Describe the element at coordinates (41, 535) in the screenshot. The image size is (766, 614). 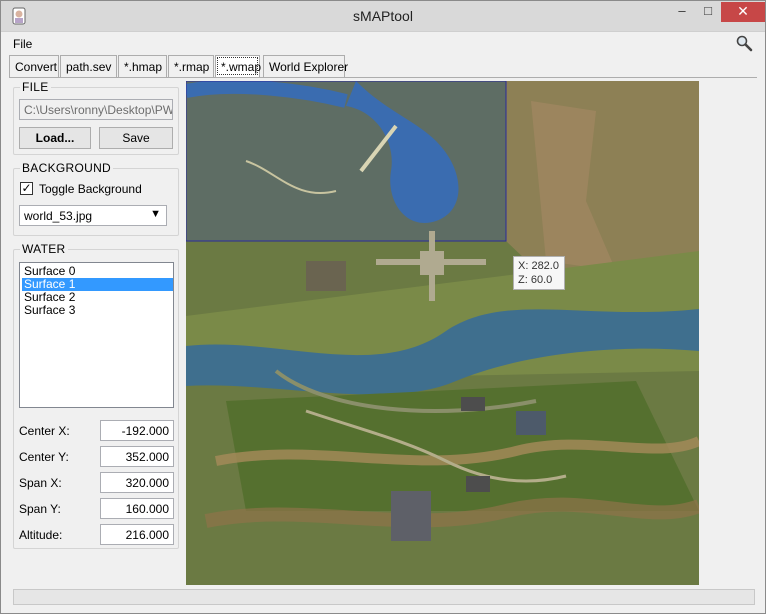
I see `altitude-label: Altitude:` at that location.